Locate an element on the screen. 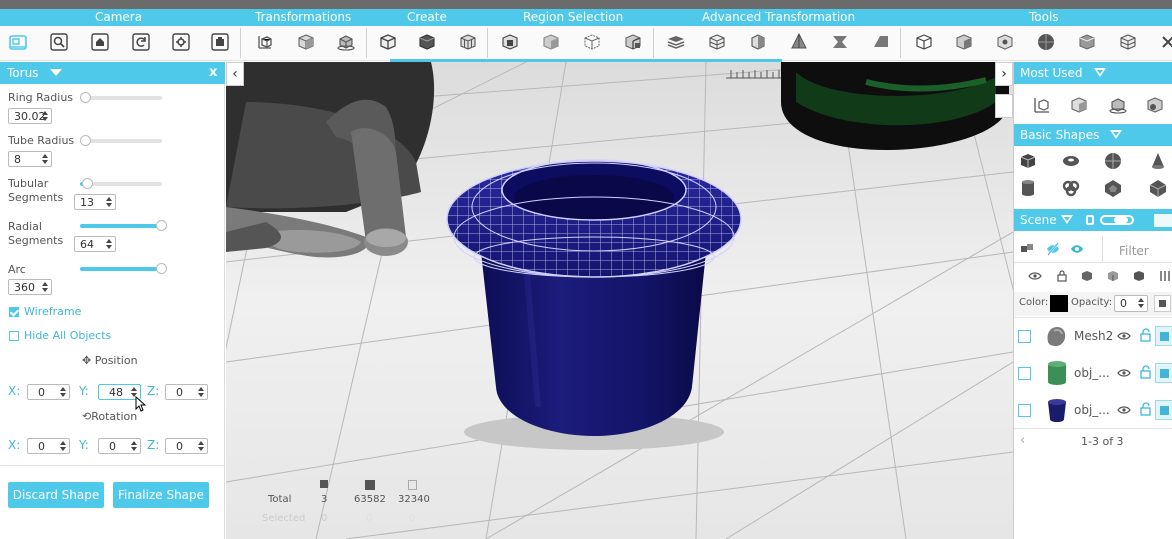 The image size is (1172, 539). screenshot-icon is located at coordinates (220, 43).